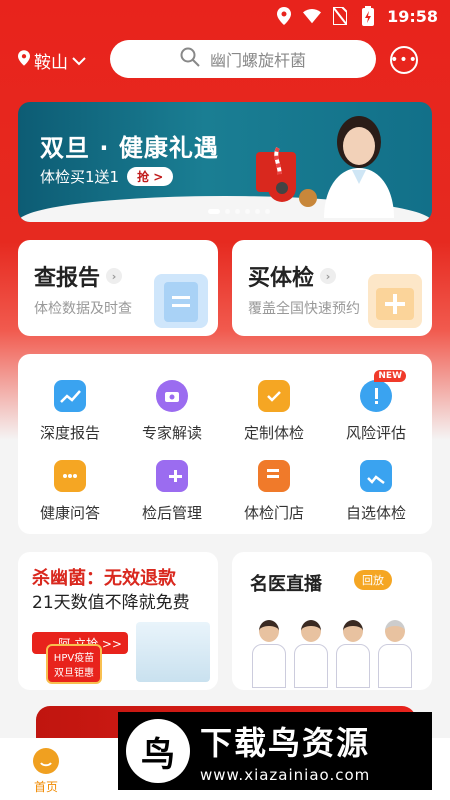 This screenshot has width=450, height=800. I want to click on live-stream-card: 名医直播 回放, so click(332, 621).